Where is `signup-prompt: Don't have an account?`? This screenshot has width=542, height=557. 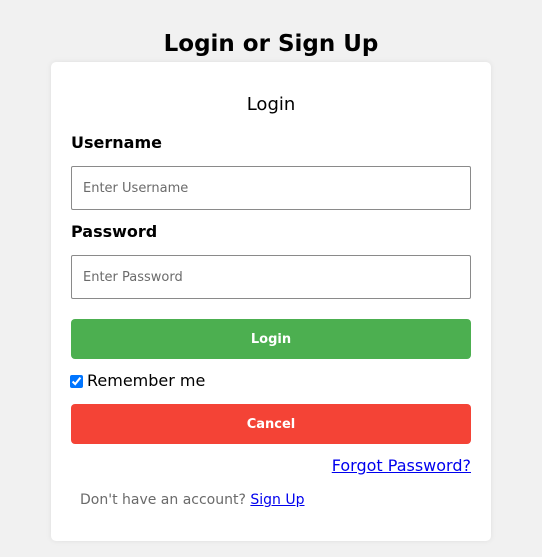 signup-prompt: Don't have an account? is located at coordinates (165, 500).